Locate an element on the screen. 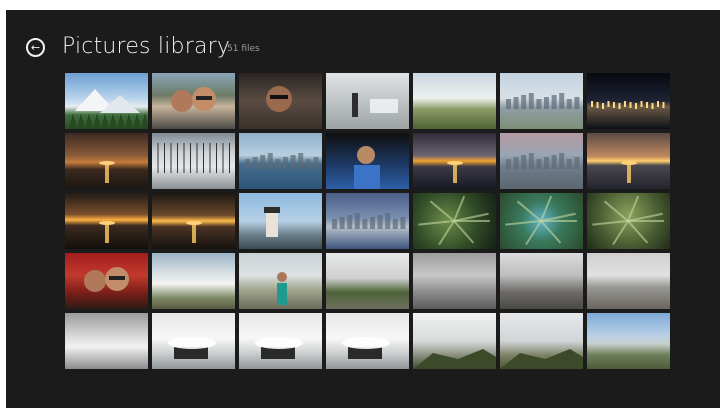  photo-thumbnail-coastline is located at coordinates (193, 281).